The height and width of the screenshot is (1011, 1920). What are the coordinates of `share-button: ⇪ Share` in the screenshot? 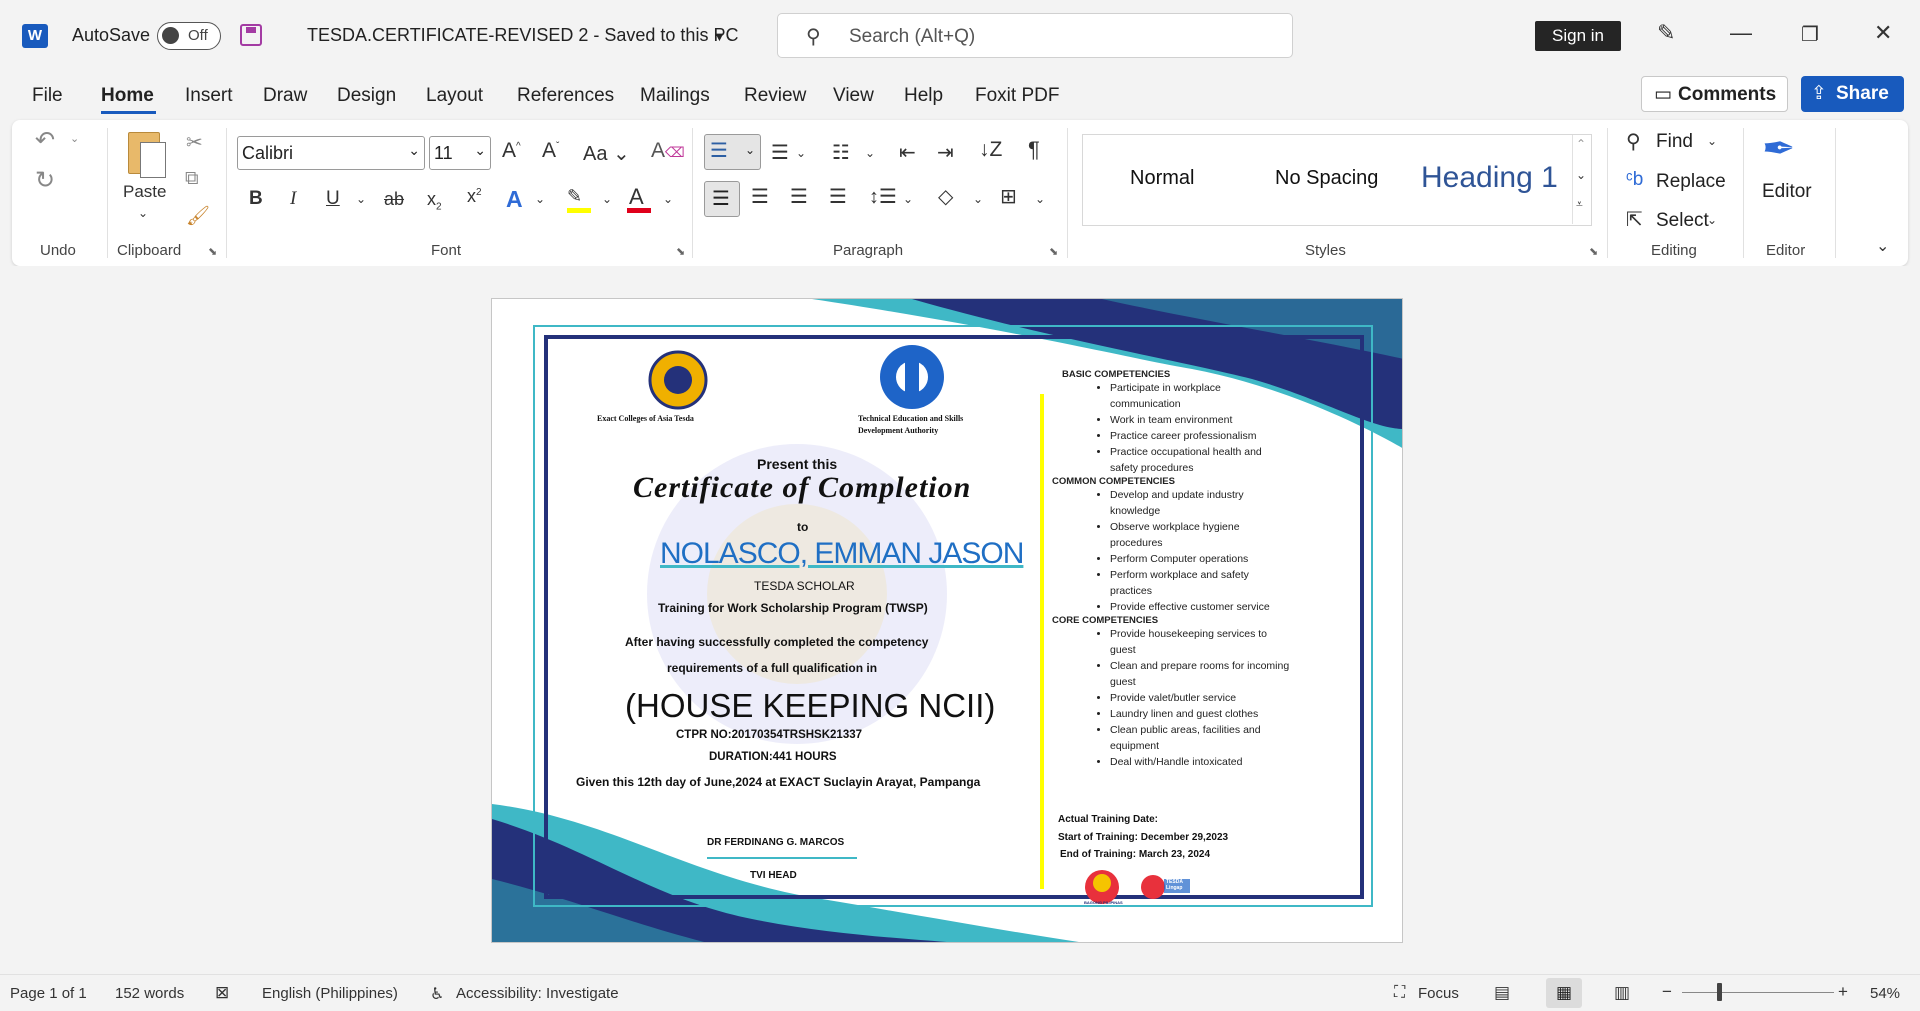 It's located at (1852, 94).